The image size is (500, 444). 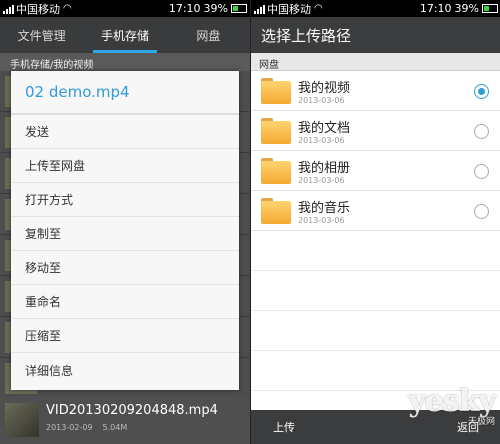 What do you see at coordinates (125, 200) in the screenshot?
I see `menu-item-open-with: 打开方式` at bounding box center [125, 200].